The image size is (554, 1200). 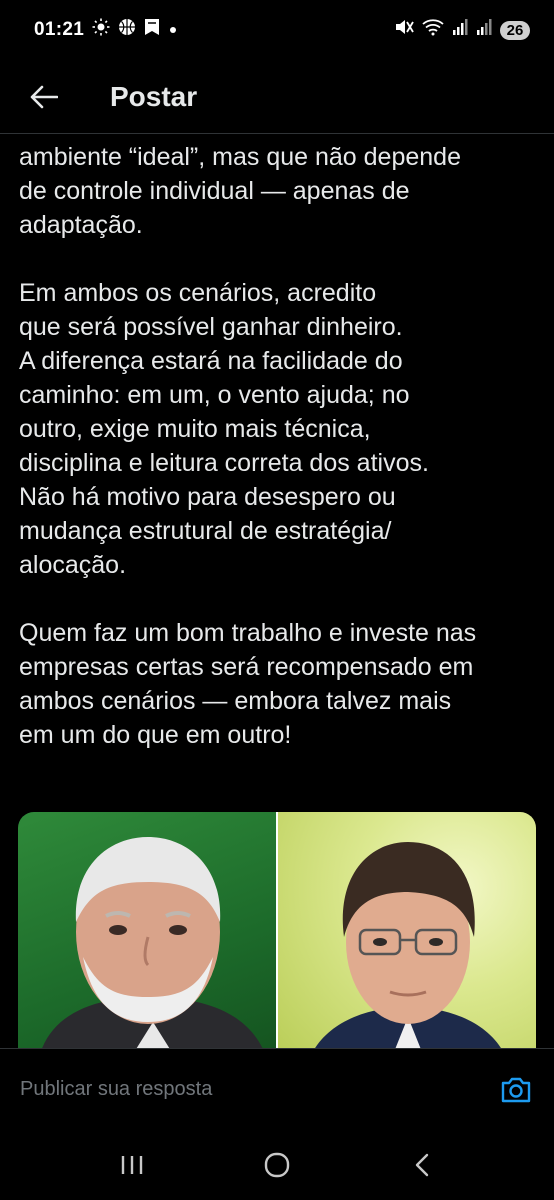 I want to click on home-button, so click(x=277, y=1165).